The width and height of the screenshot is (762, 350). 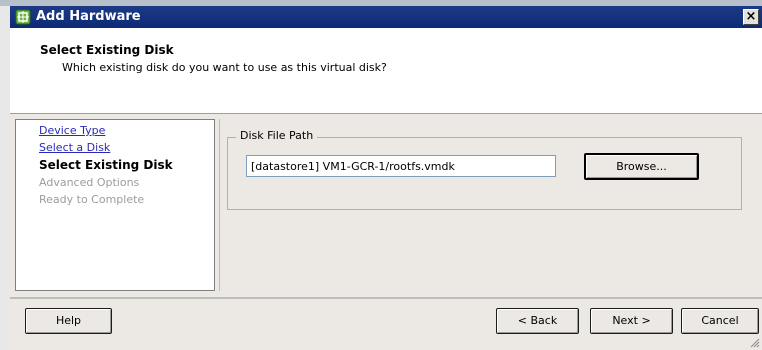 What do you see at coordinates (277, 135) in the screenshot?
I see `disk-file-path-label: Disk File Path` at bounding box center [277, 135].